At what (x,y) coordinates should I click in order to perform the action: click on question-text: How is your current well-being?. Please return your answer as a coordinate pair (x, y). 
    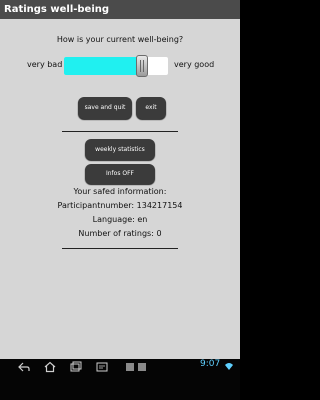
    Looking at the image, I should click on (120, 39).